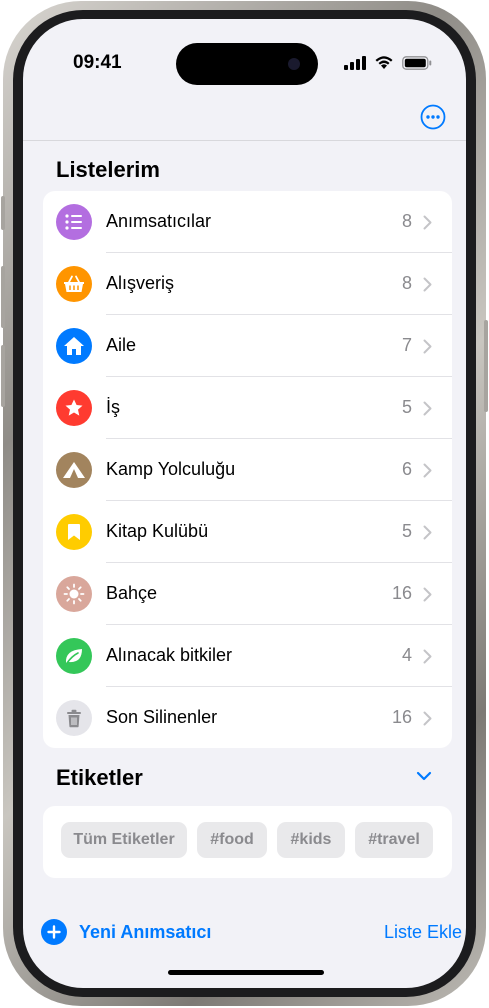 The width and height of the screenshot is (489, 1008). What do you see at coordinates (74, 594) in the screenshot?
I see `sun-icon` at bounding box center [74, 594].